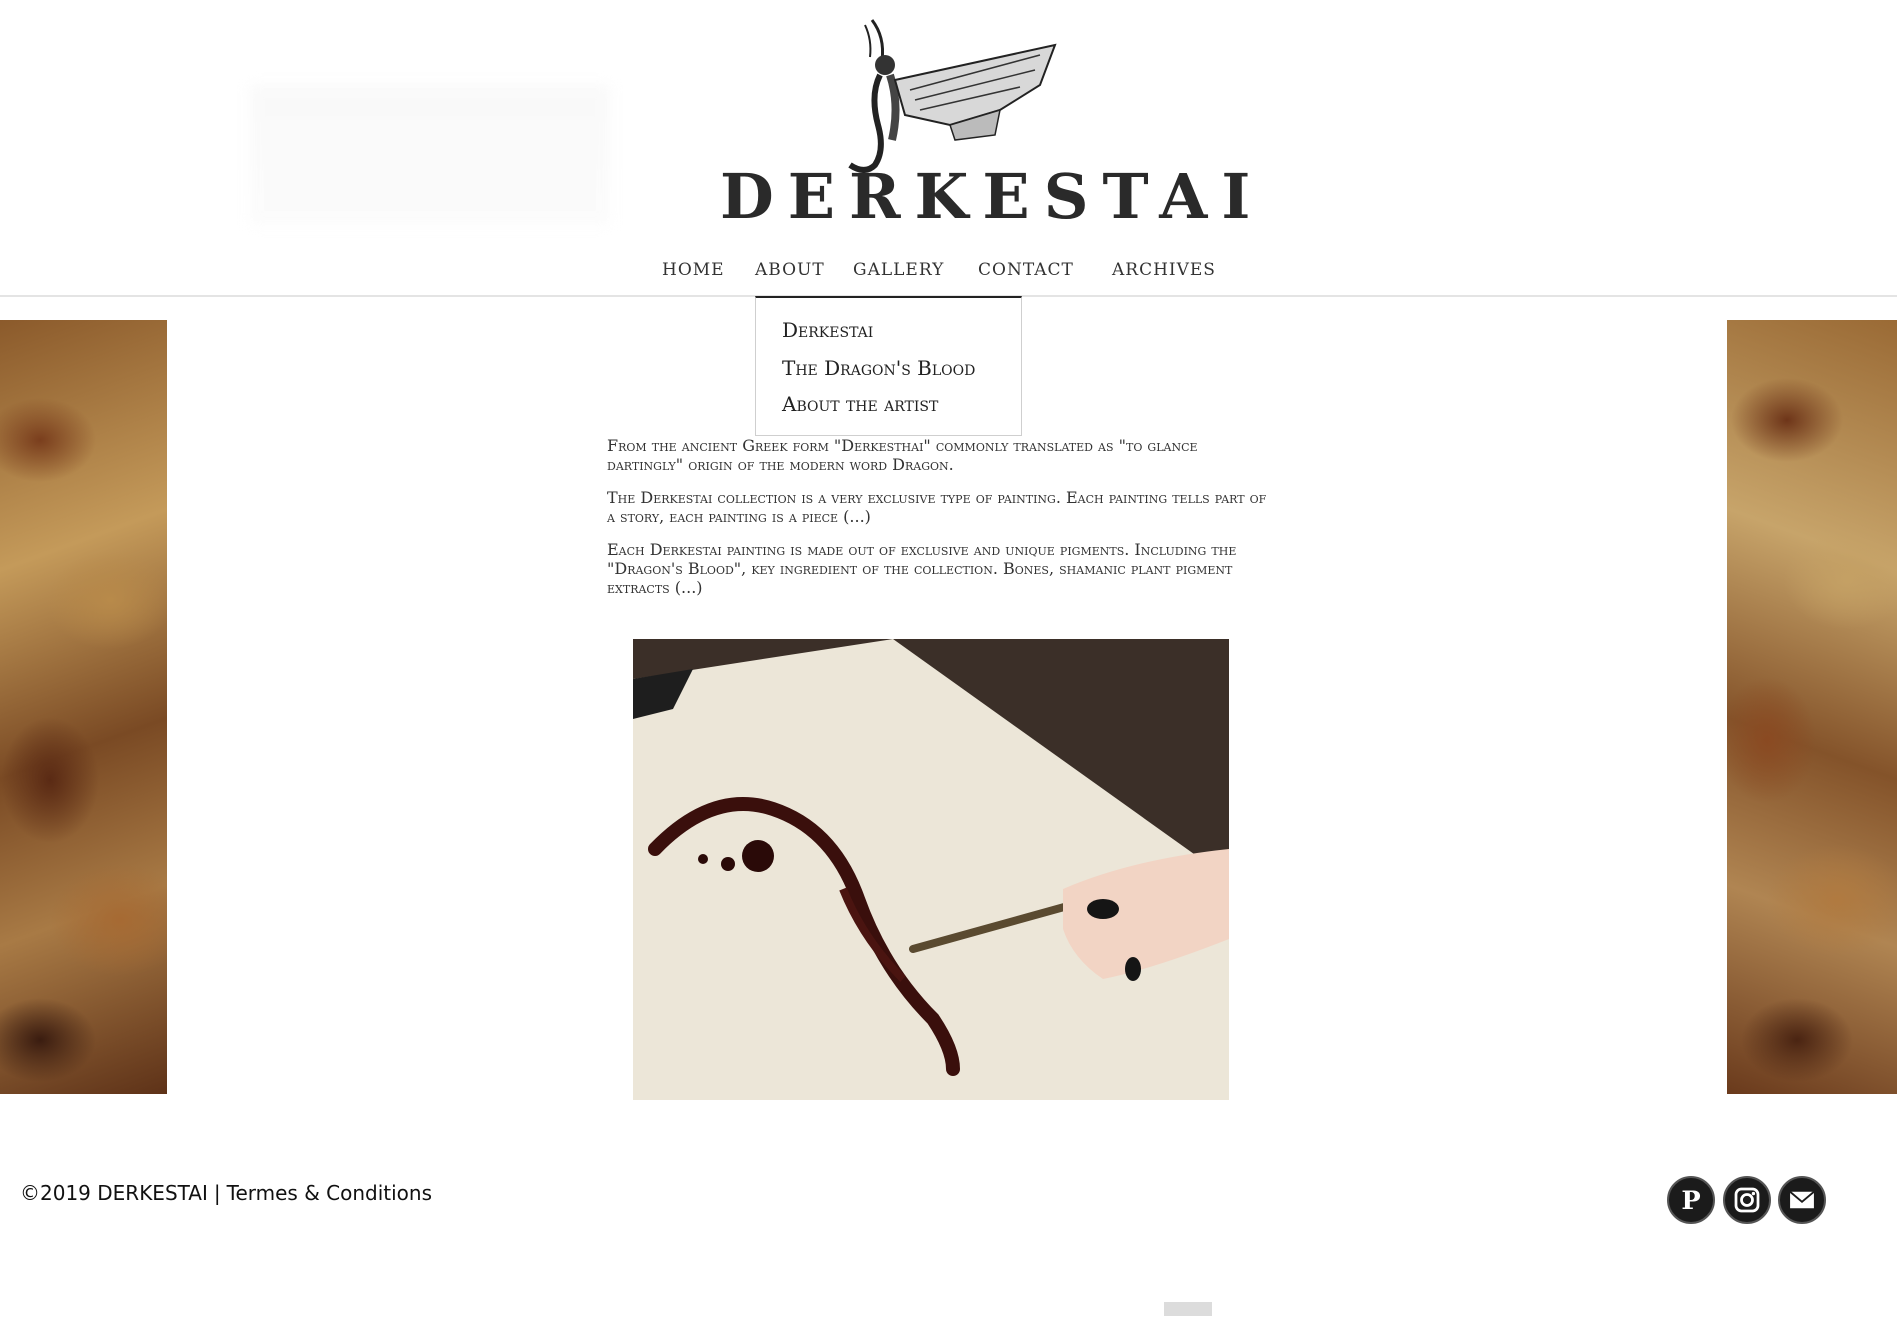 This screenshot has width=1897, height=1320. What do you see at coordinates (1188, 1309) in the screenshot?
I see `bottom-scroll-tab` at bounding box center [1188, 1309].